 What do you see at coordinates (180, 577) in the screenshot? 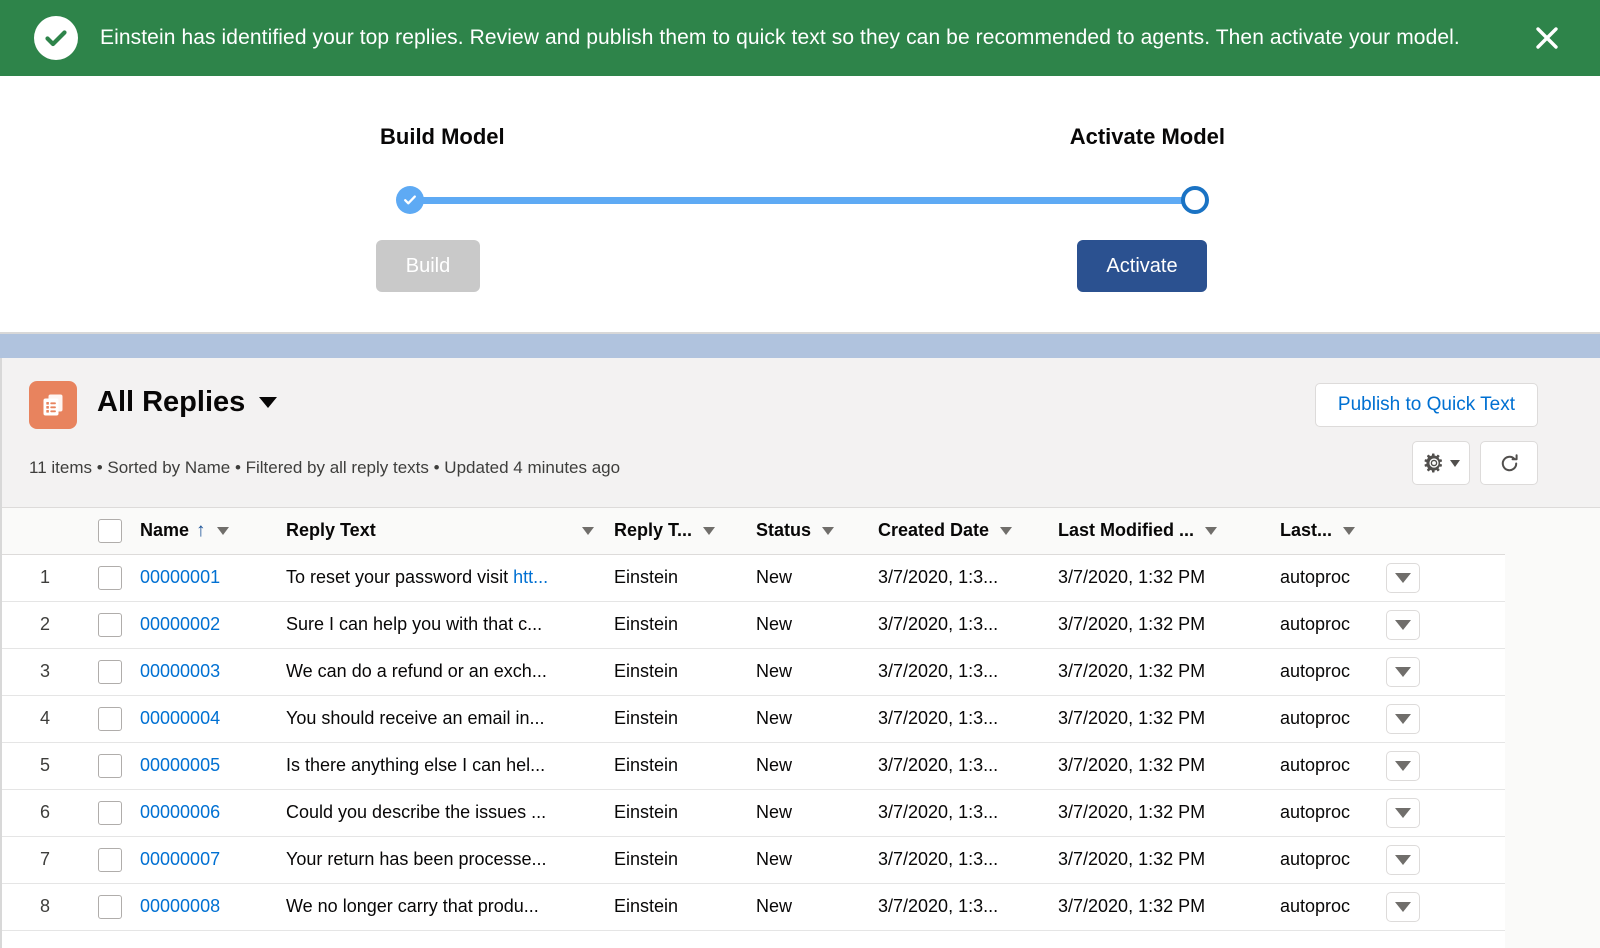
I see `record-link: 00000001` at bounding box center [180, 577].